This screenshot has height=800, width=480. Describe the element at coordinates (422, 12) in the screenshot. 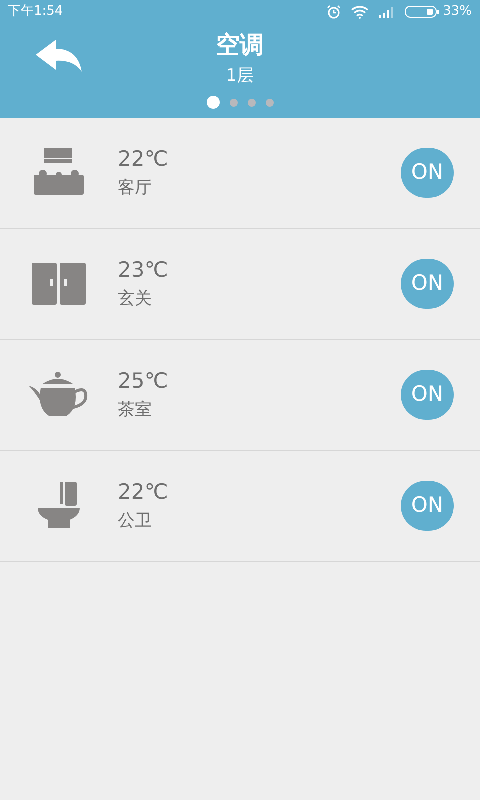

I see `battery-icon` at that location.